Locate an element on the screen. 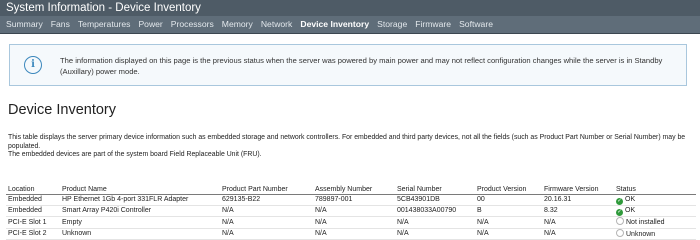 The width and height of the screenshot is (700, 240). cell-serial-number: 5CB43901DB is located at coordinates (435, 200).